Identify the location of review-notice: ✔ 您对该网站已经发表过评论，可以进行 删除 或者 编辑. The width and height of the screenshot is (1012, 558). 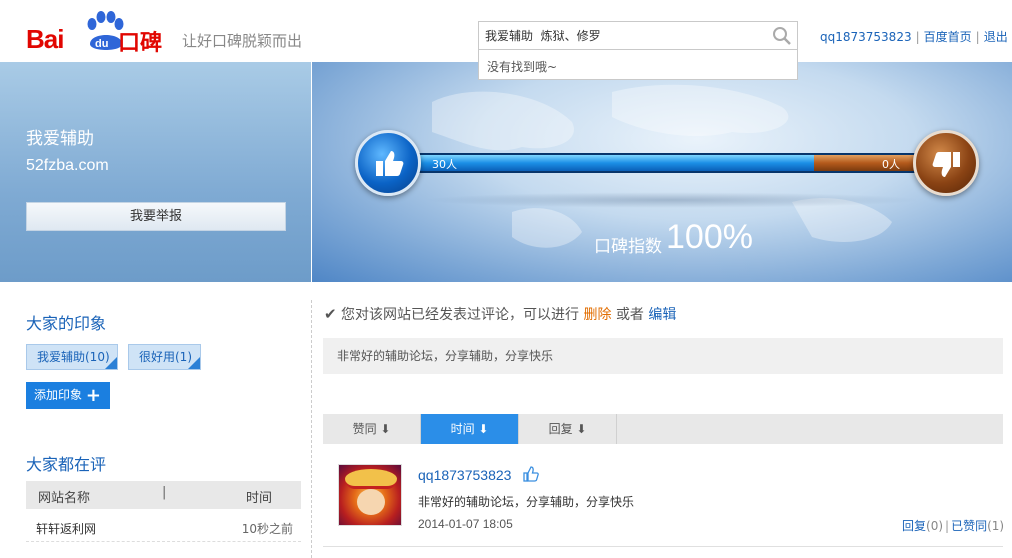
(500, 314).